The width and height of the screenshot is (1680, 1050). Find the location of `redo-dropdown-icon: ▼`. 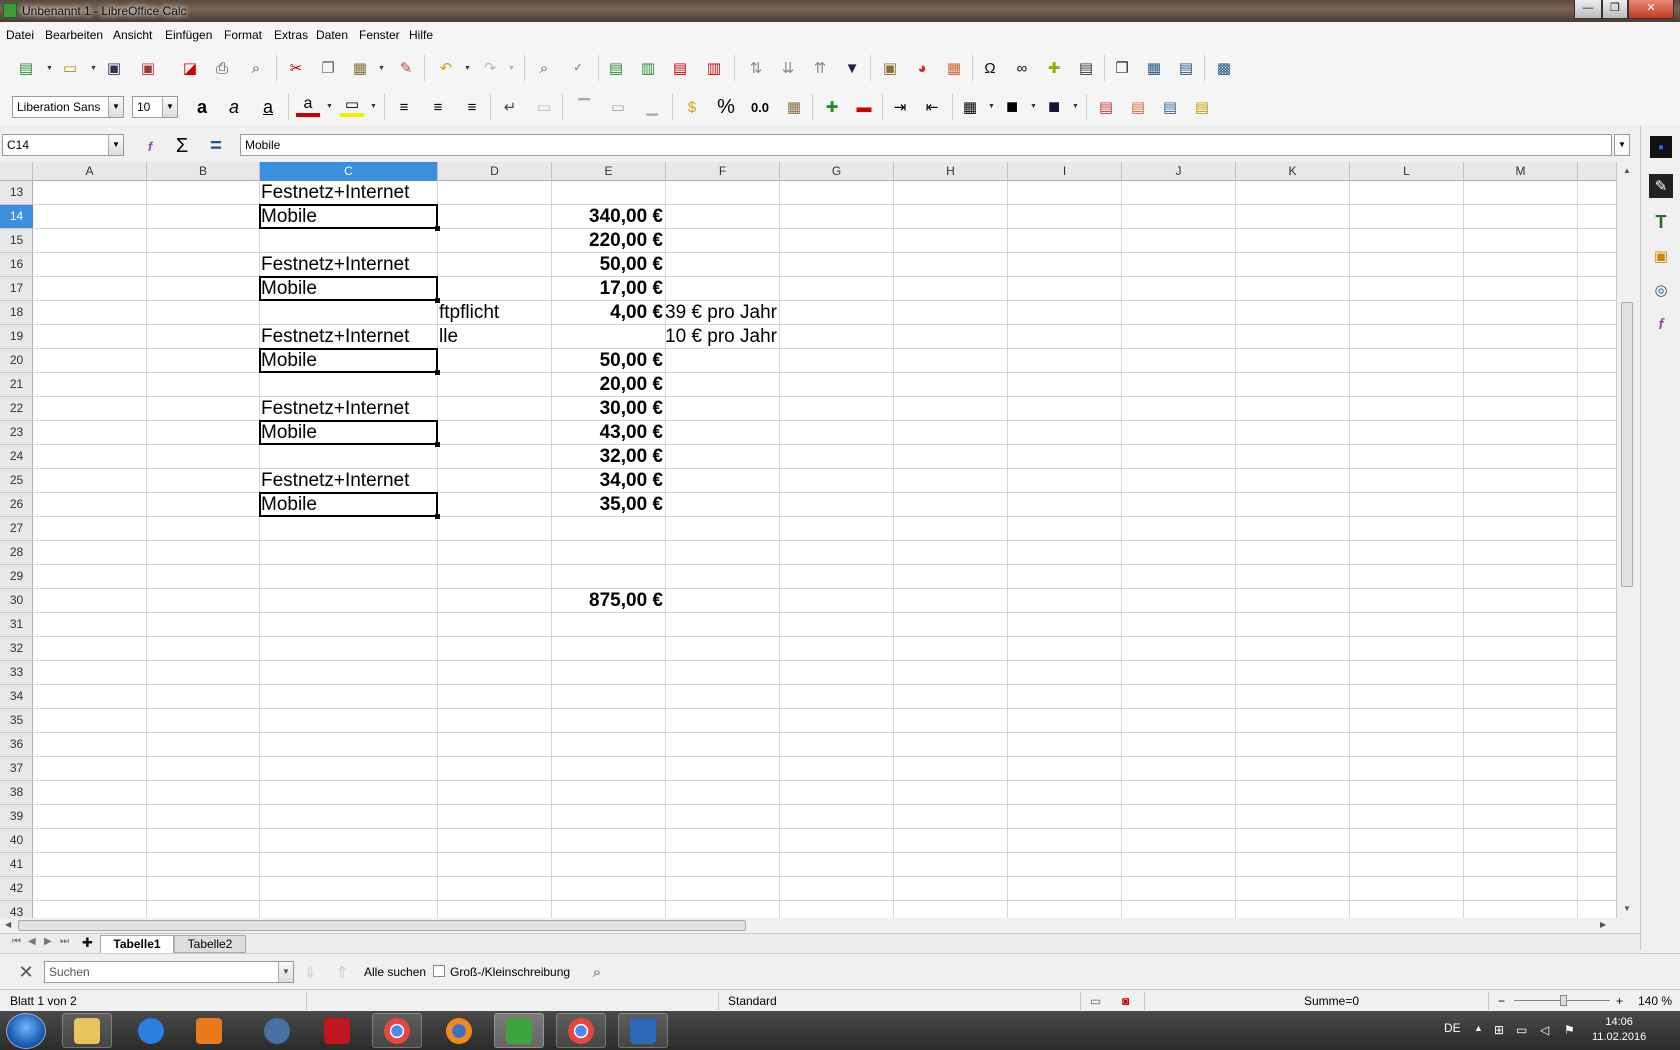

redo-dropdown-icon: ▼ is located at coordinates (511, 68).